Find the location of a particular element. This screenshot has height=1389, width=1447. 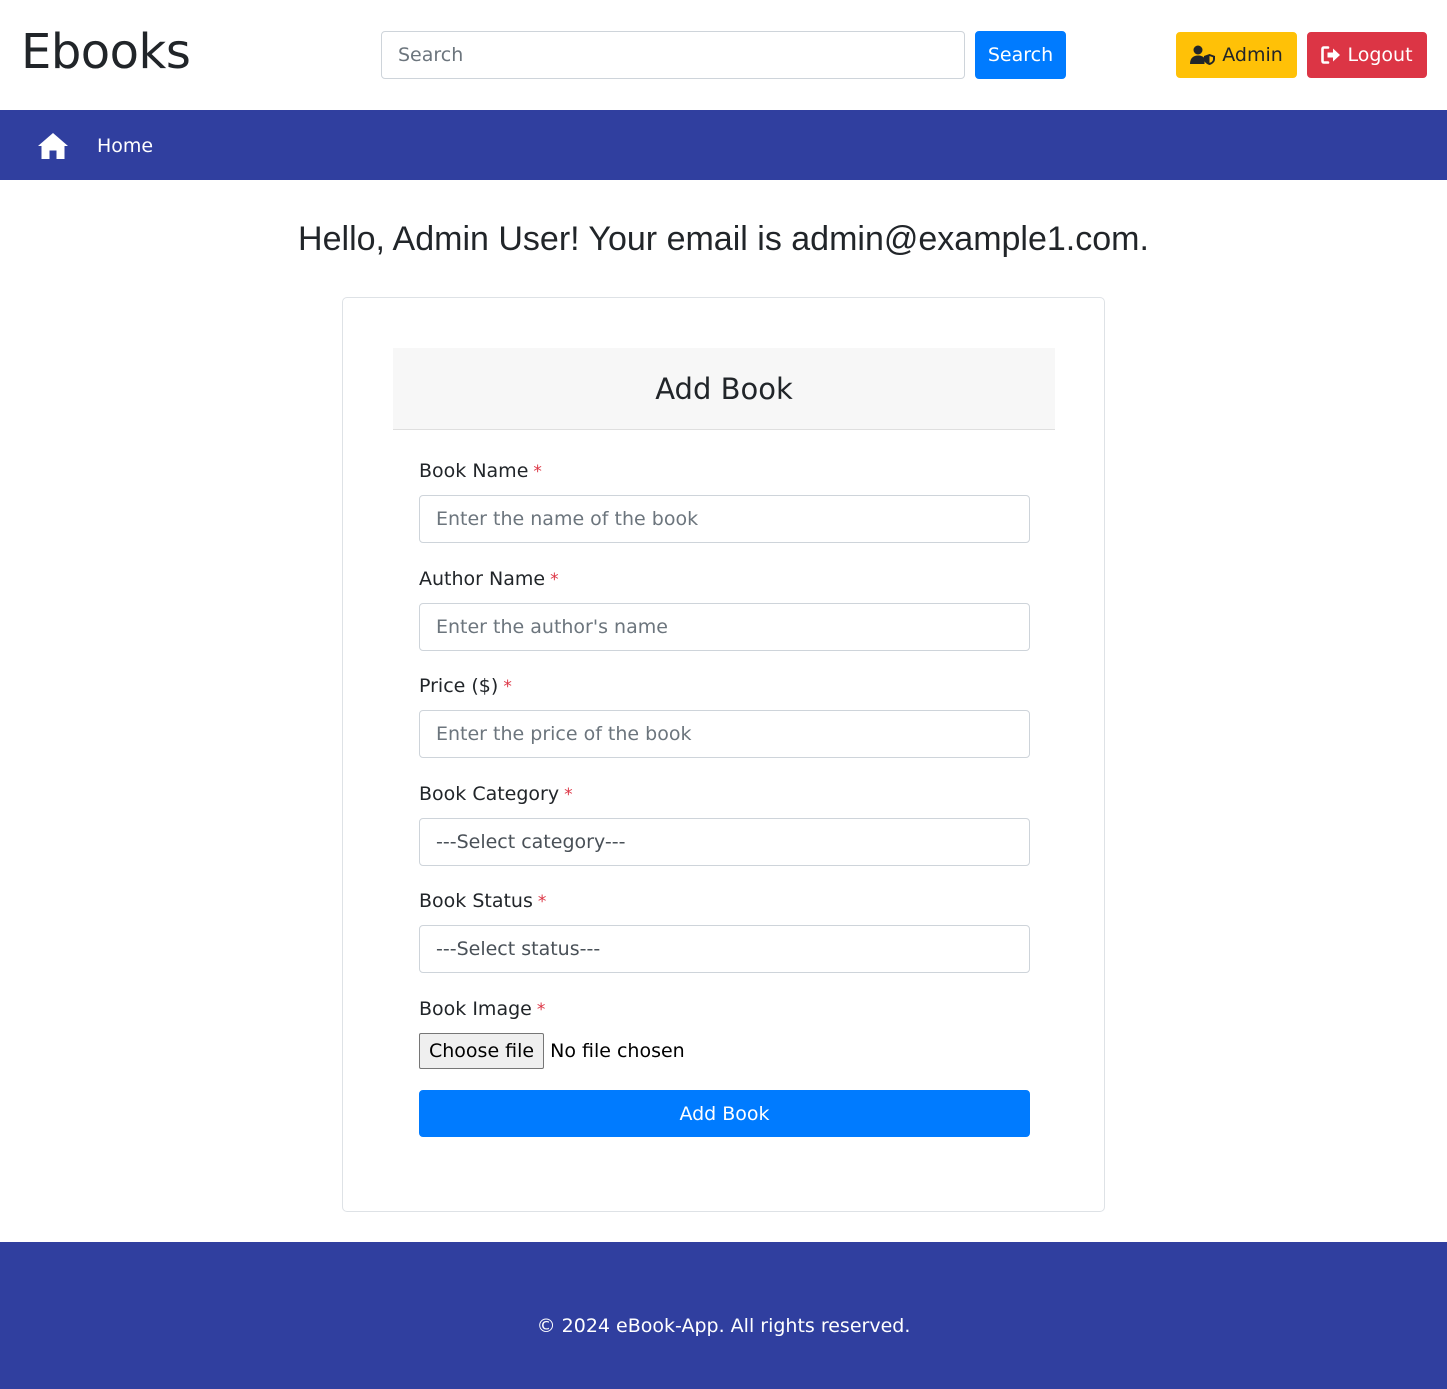

sign-out-icon is located at coordinates (1331, 55).